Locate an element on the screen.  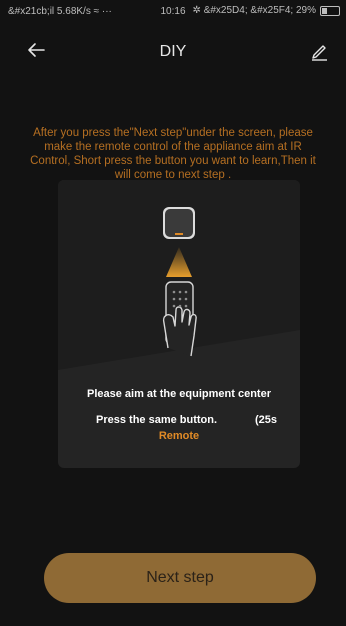
status-icons: ✲ &#x25D4; &#x25F4; 29% is located at coordinates (266, 10).